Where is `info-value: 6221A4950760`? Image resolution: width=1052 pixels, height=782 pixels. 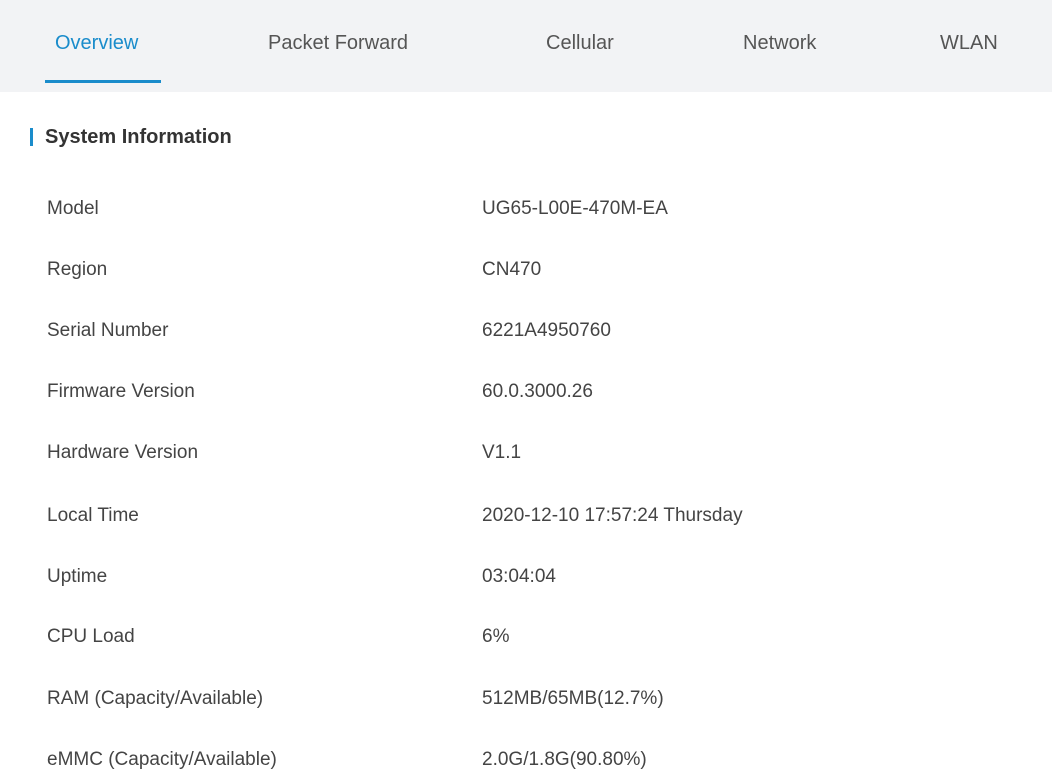 info-value: 6221A4950760 is located at coordinates (546, 330).